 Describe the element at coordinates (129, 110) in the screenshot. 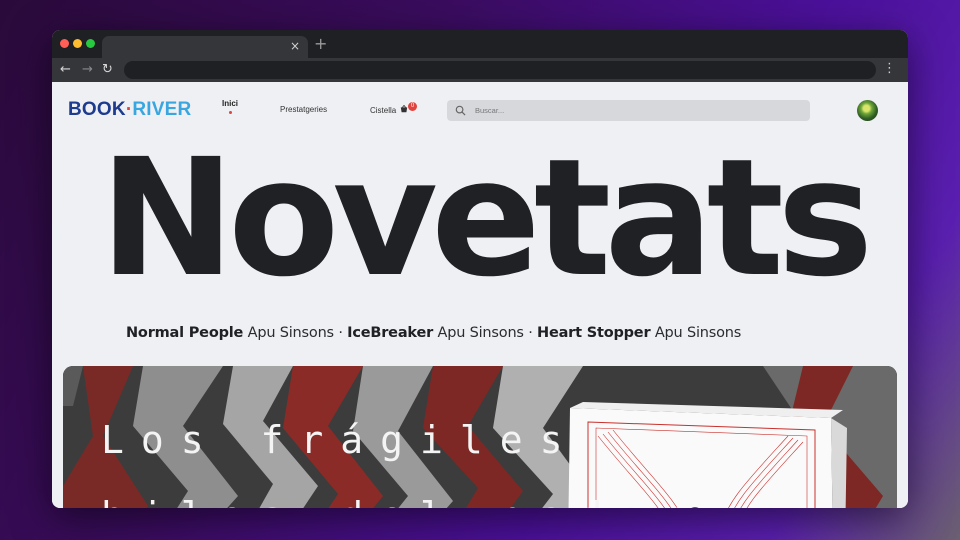

I see `site-logo: BOOK·RIVER` at that location.